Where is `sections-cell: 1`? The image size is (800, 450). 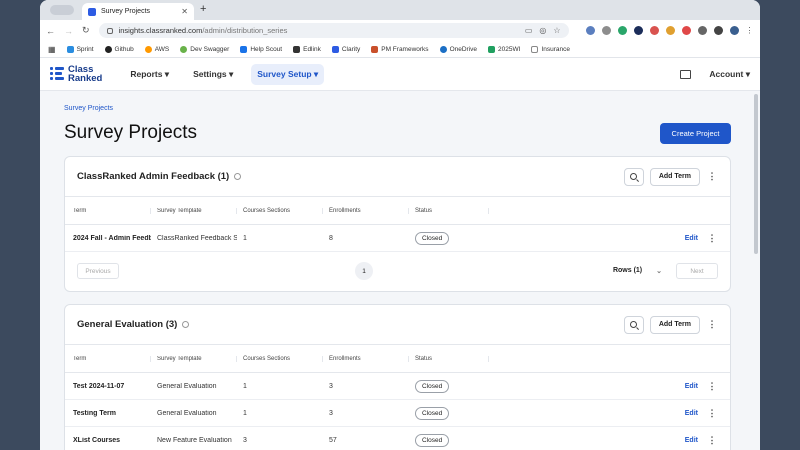
sections-cell: 1 is located at coordinates (245, 413).